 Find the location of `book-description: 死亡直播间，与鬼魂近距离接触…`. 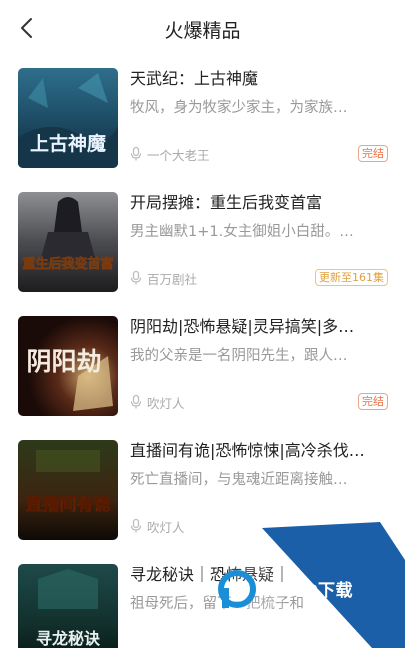

book-description: 死亡直播间，与鬼魂近距离接触… is located at coordinates (239, 480).